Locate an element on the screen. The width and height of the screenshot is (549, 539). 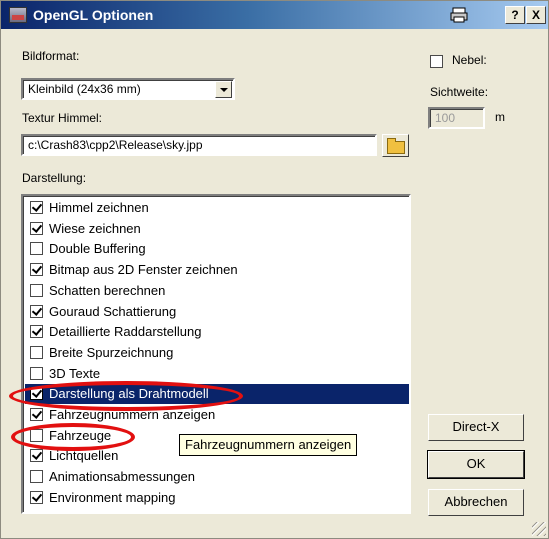
folder-open-icon is located at coordinates (396, 146).